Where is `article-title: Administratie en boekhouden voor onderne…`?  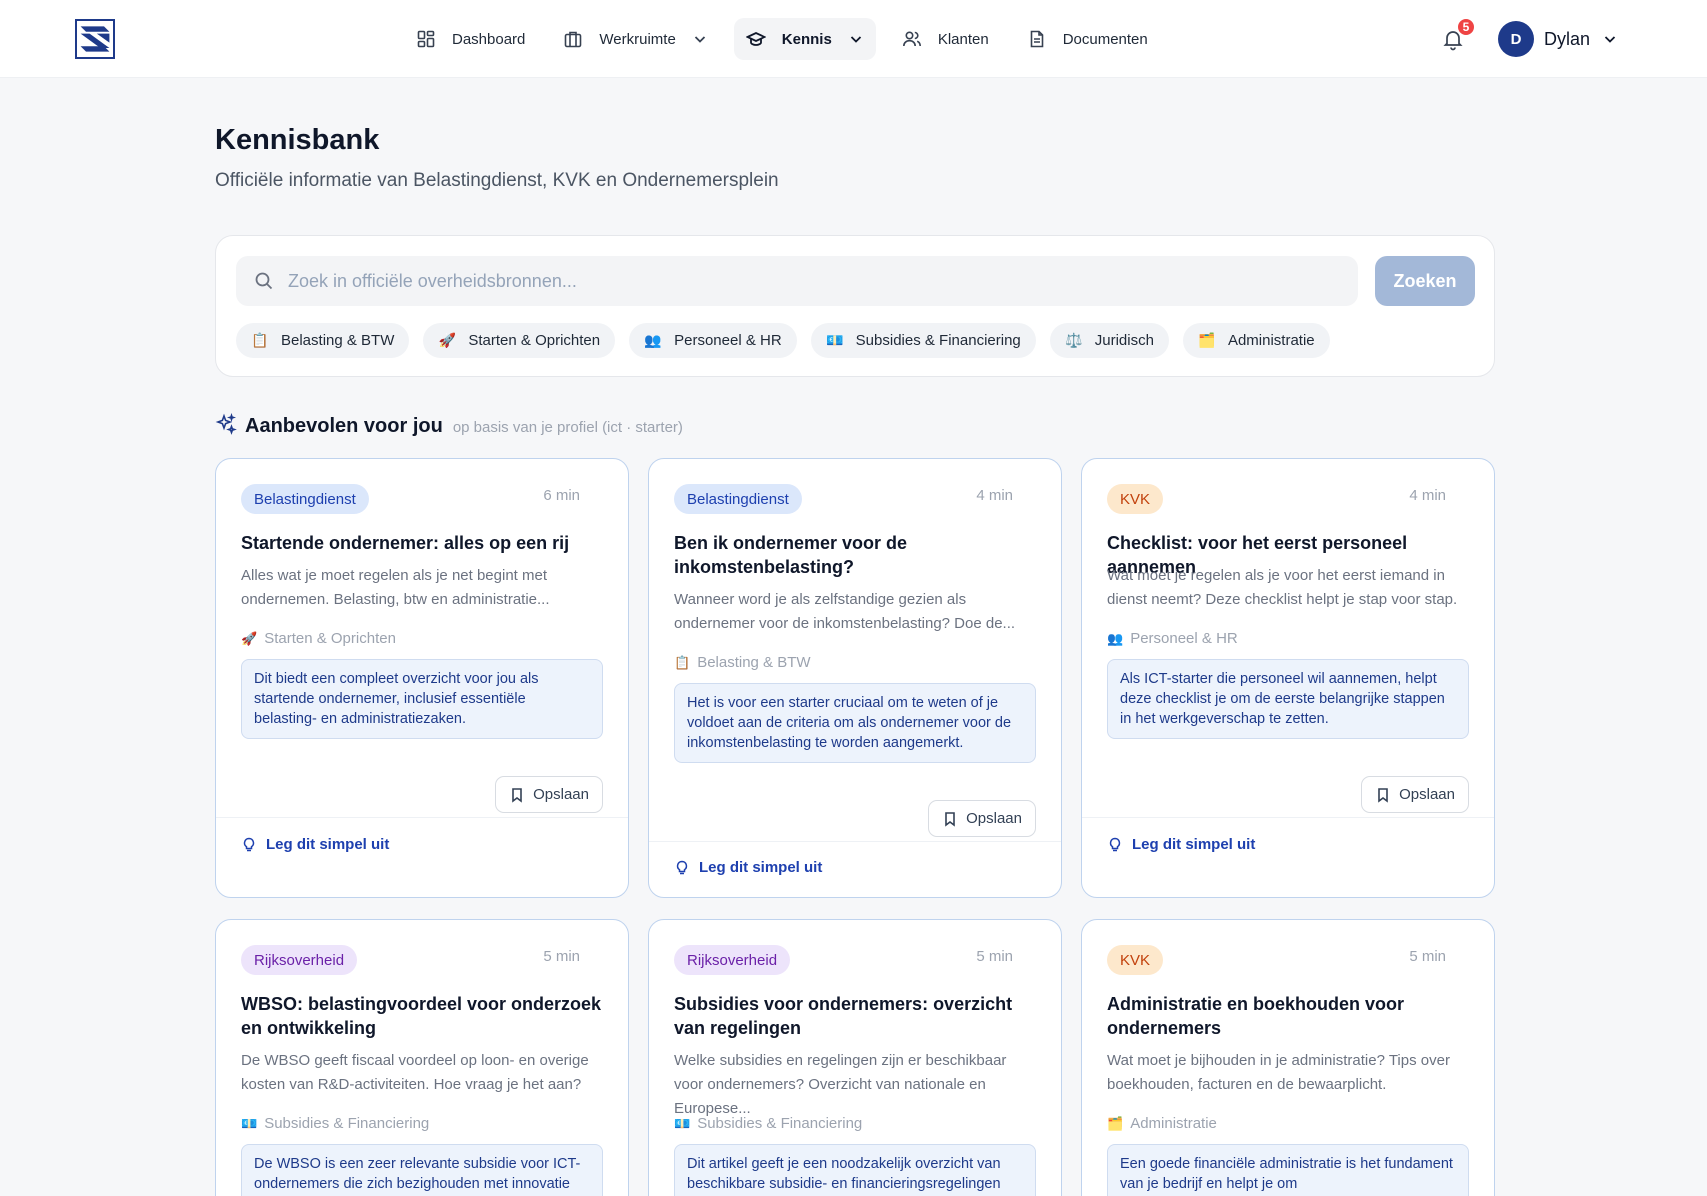 article-title: Administratie en boekhouden voor onderne… is located at coordinates (1289, 1016).